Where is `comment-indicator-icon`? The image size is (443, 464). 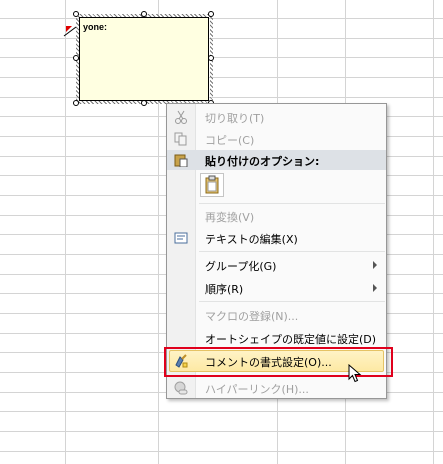
comment-indicator-icon is located at coordinates (69, 31).